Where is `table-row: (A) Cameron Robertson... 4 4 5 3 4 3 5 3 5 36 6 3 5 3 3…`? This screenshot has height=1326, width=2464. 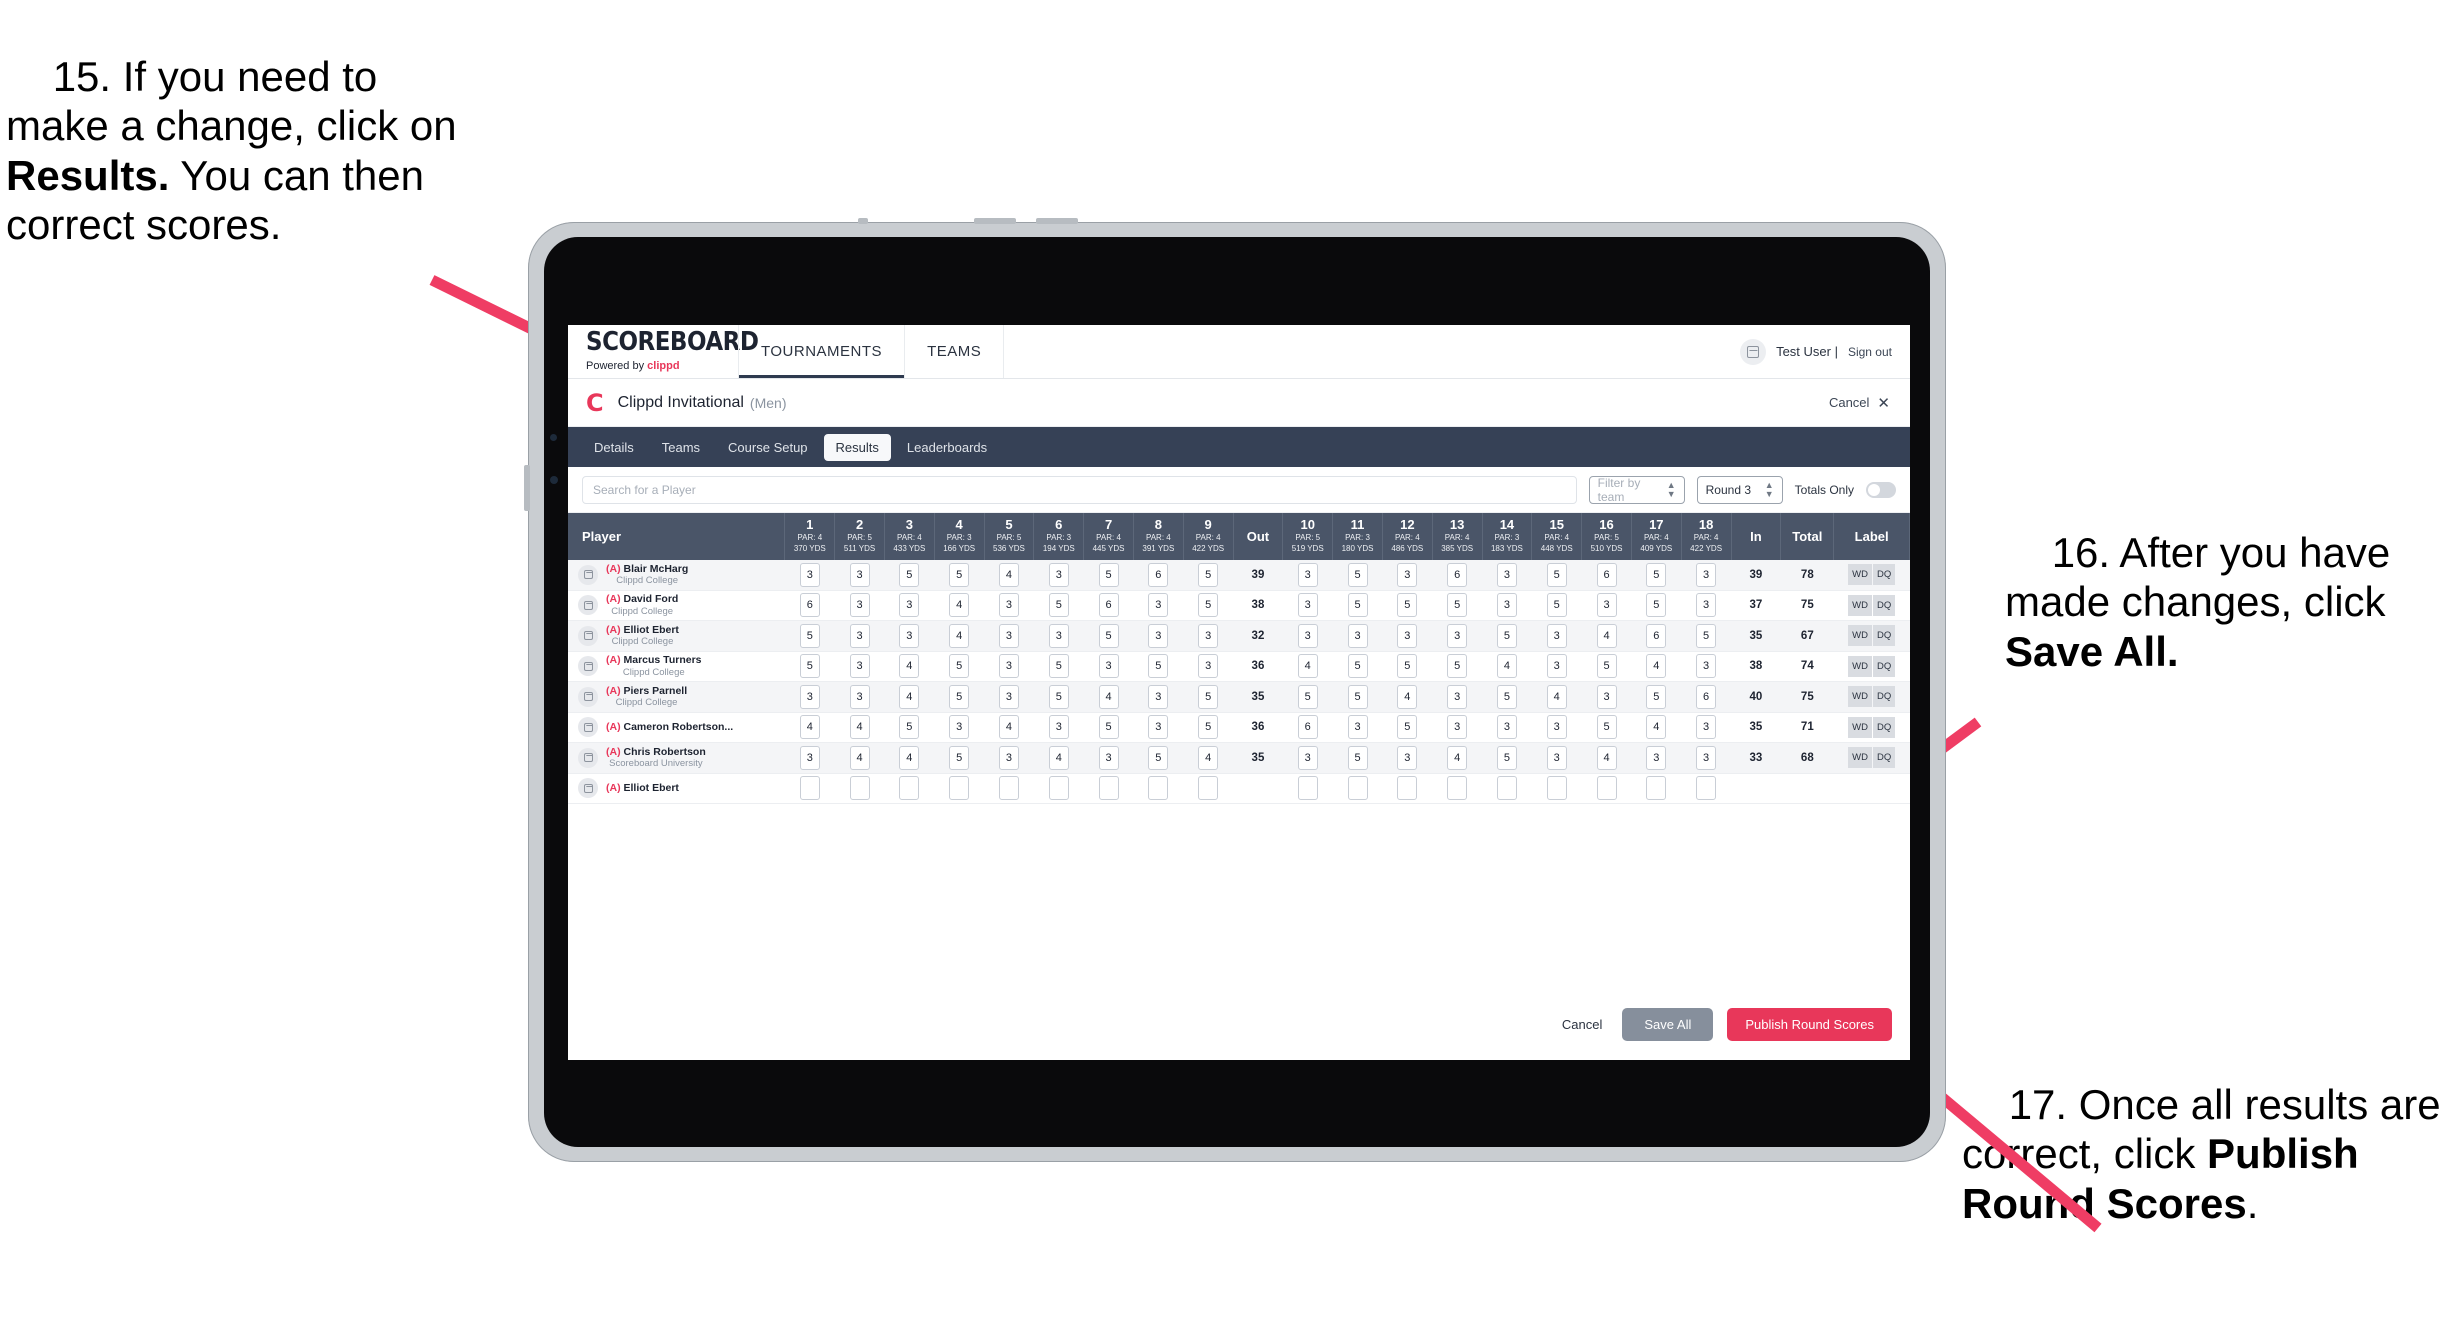 table-row: (A) Cameron Robertson... 4 4 5 3 4 3 5 3 5 36 6 3 5 3 3… is located at coordinates (1239, 728).